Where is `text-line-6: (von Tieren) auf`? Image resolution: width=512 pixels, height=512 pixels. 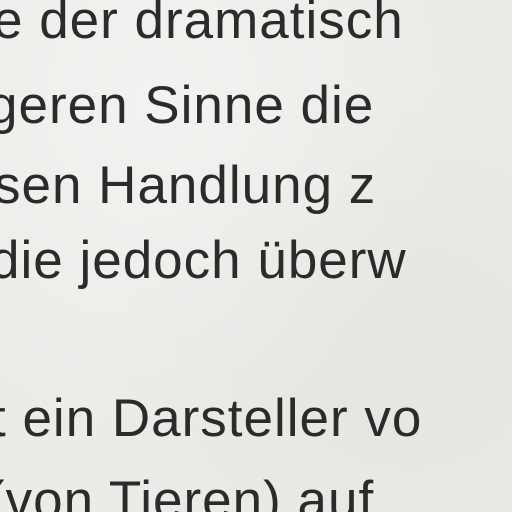
text-line-6: (von Tieren) auf is located at coordinates (187, 491).